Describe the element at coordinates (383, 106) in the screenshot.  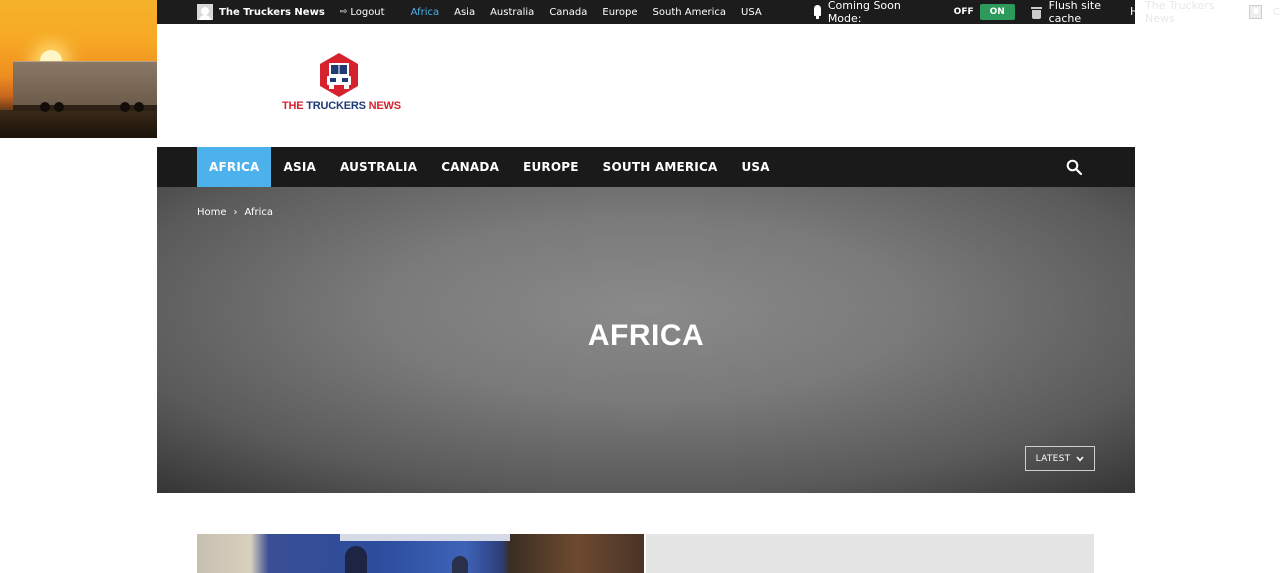
I see `logo-word-news: NEWS` at that location.